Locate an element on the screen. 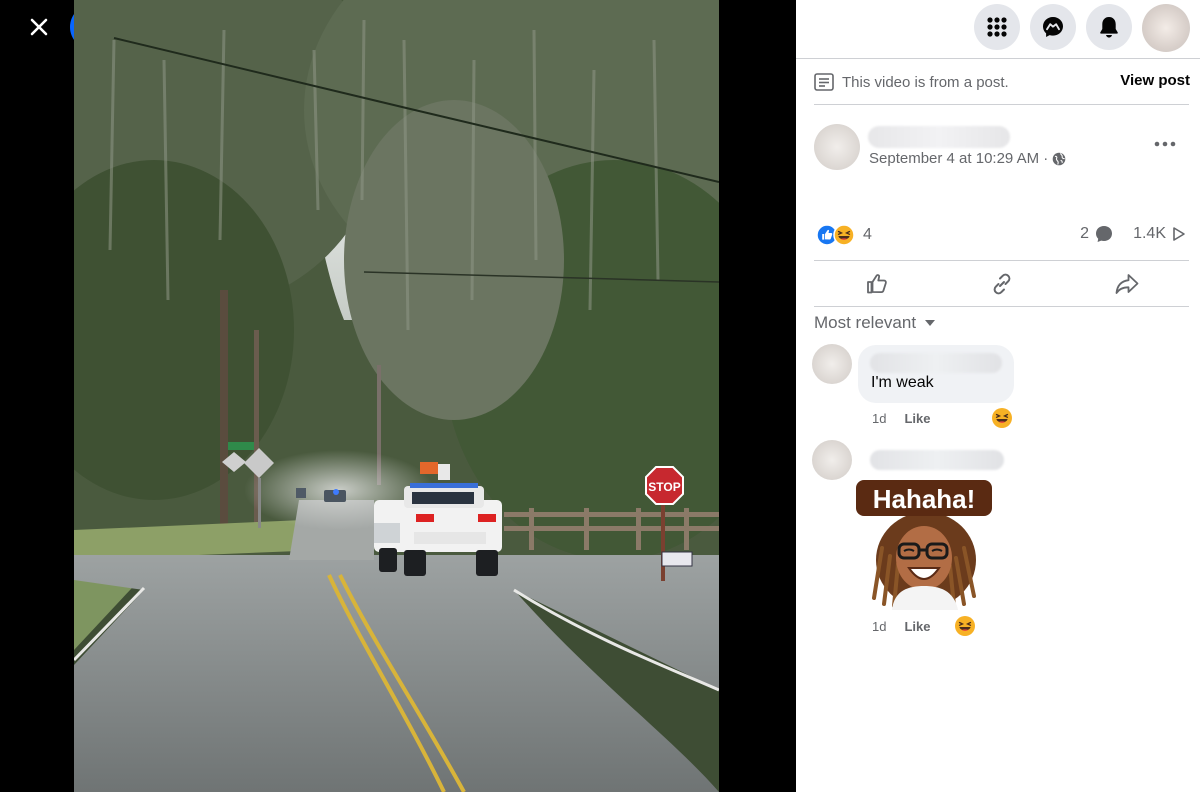  reaction-summary: 4 is located at coordinates (844, 235).